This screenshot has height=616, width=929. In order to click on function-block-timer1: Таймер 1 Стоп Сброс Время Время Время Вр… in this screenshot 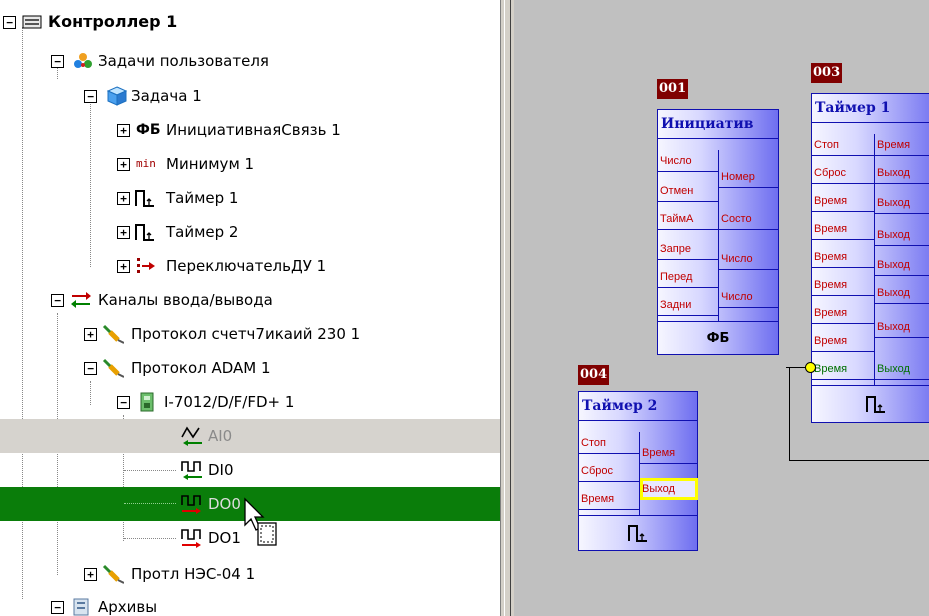, I will do `click(870, 258)`.